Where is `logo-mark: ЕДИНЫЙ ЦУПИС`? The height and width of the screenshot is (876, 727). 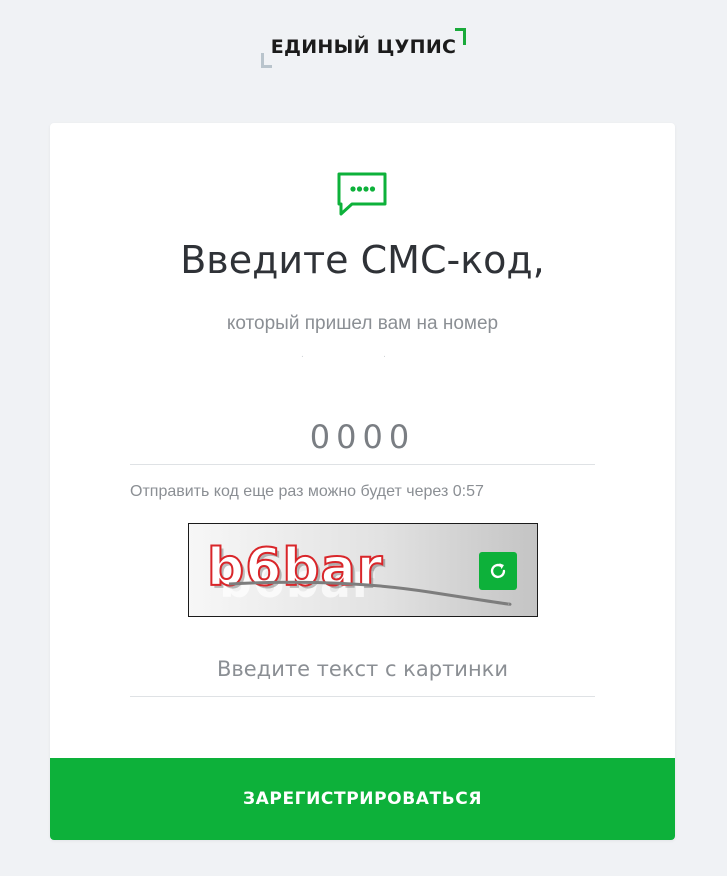 logo-mark: ЕДИНЫЙ ЦУПИС is located at coordinates (363, 48).